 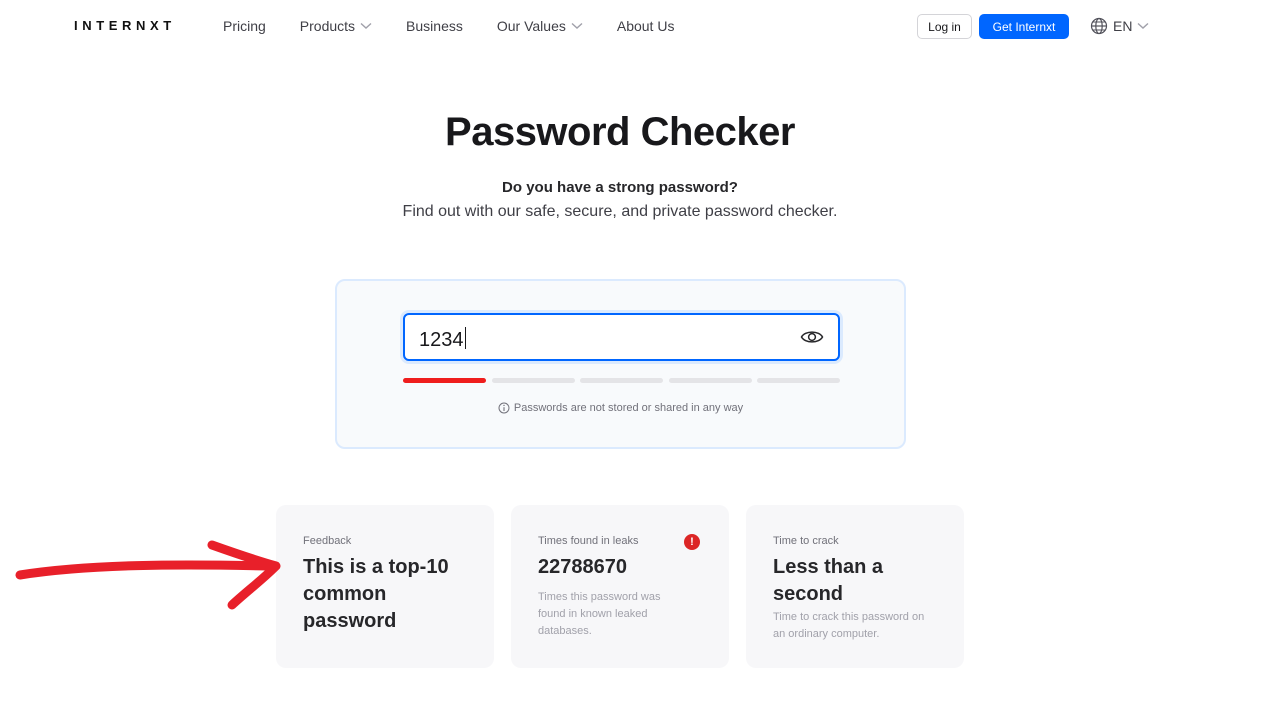 I want to click on feedback-label: Feedback, so click(x=327, y=541).